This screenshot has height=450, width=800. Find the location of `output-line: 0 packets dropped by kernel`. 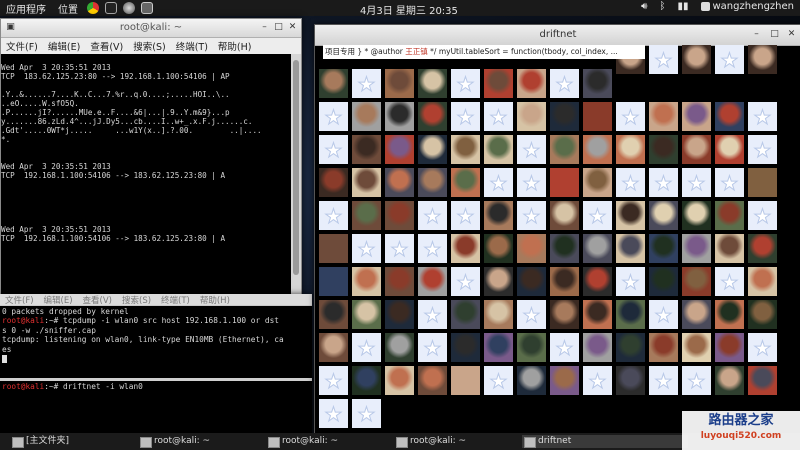

output-line: 0 packets dropped by kernel is located at coordinates (65, 311).